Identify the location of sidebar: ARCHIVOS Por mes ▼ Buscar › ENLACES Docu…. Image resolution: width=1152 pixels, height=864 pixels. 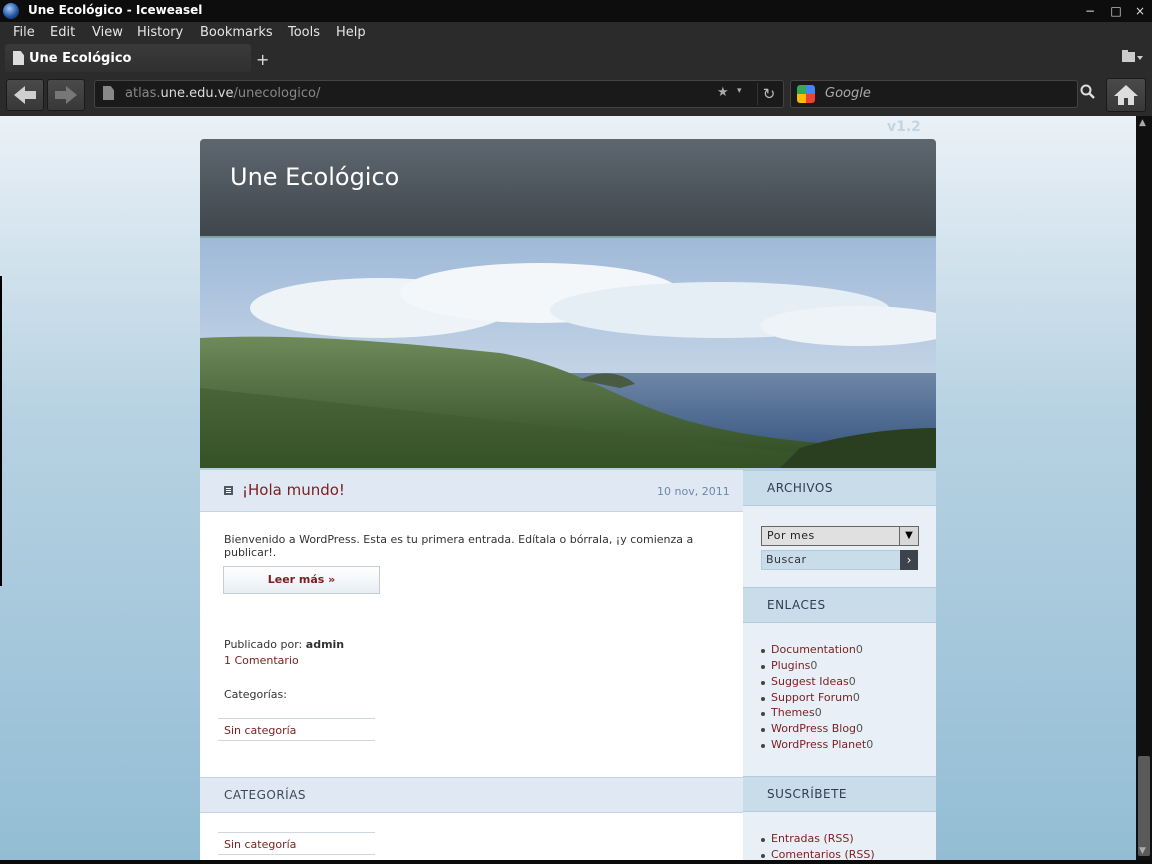
(839, 665).